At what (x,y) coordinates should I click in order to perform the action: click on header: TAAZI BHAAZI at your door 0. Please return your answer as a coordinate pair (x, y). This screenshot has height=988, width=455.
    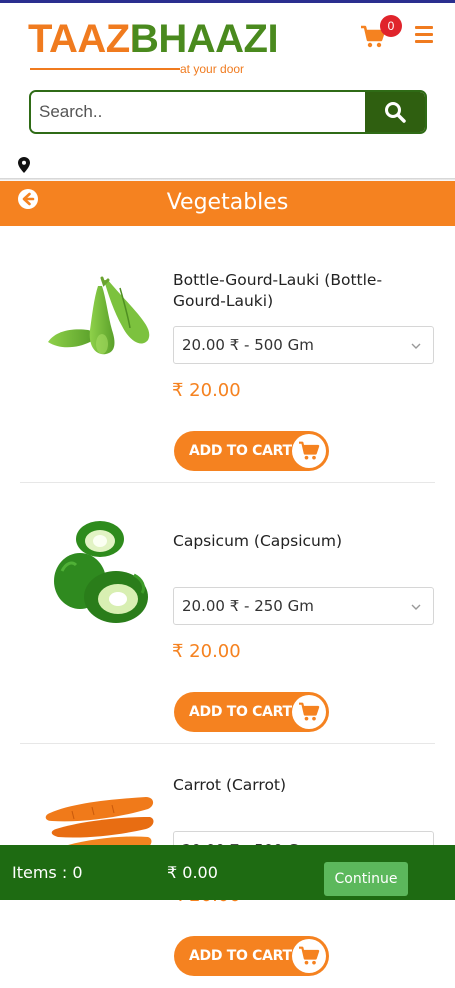
    Looking at the image, I should click on (227, 44).